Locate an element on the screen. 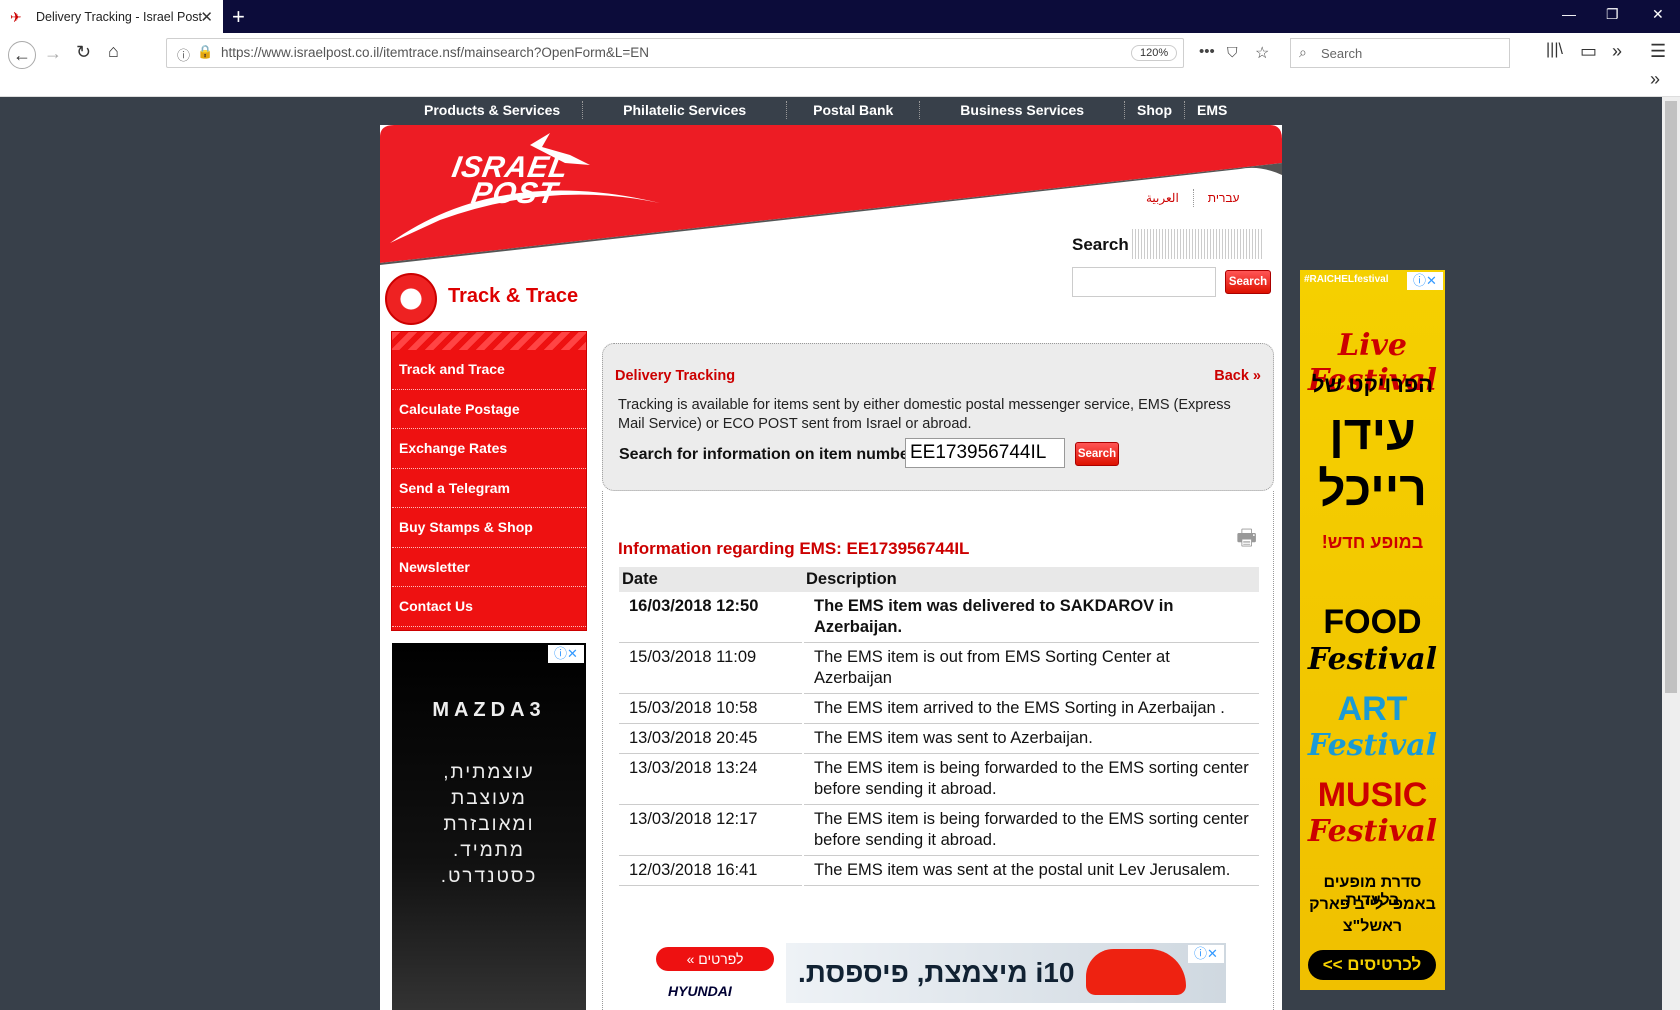 This screenshot has width=1680, height=1010. header-search-label: Search is located at coordinates (1100, 244).